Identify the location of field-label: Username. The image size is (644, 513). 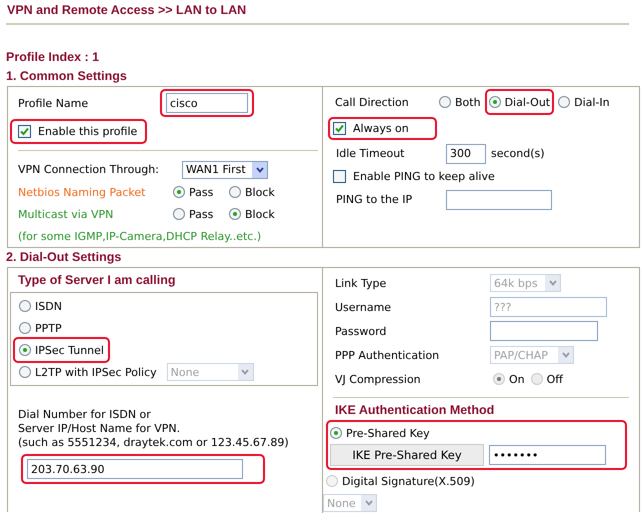
(363, 307).